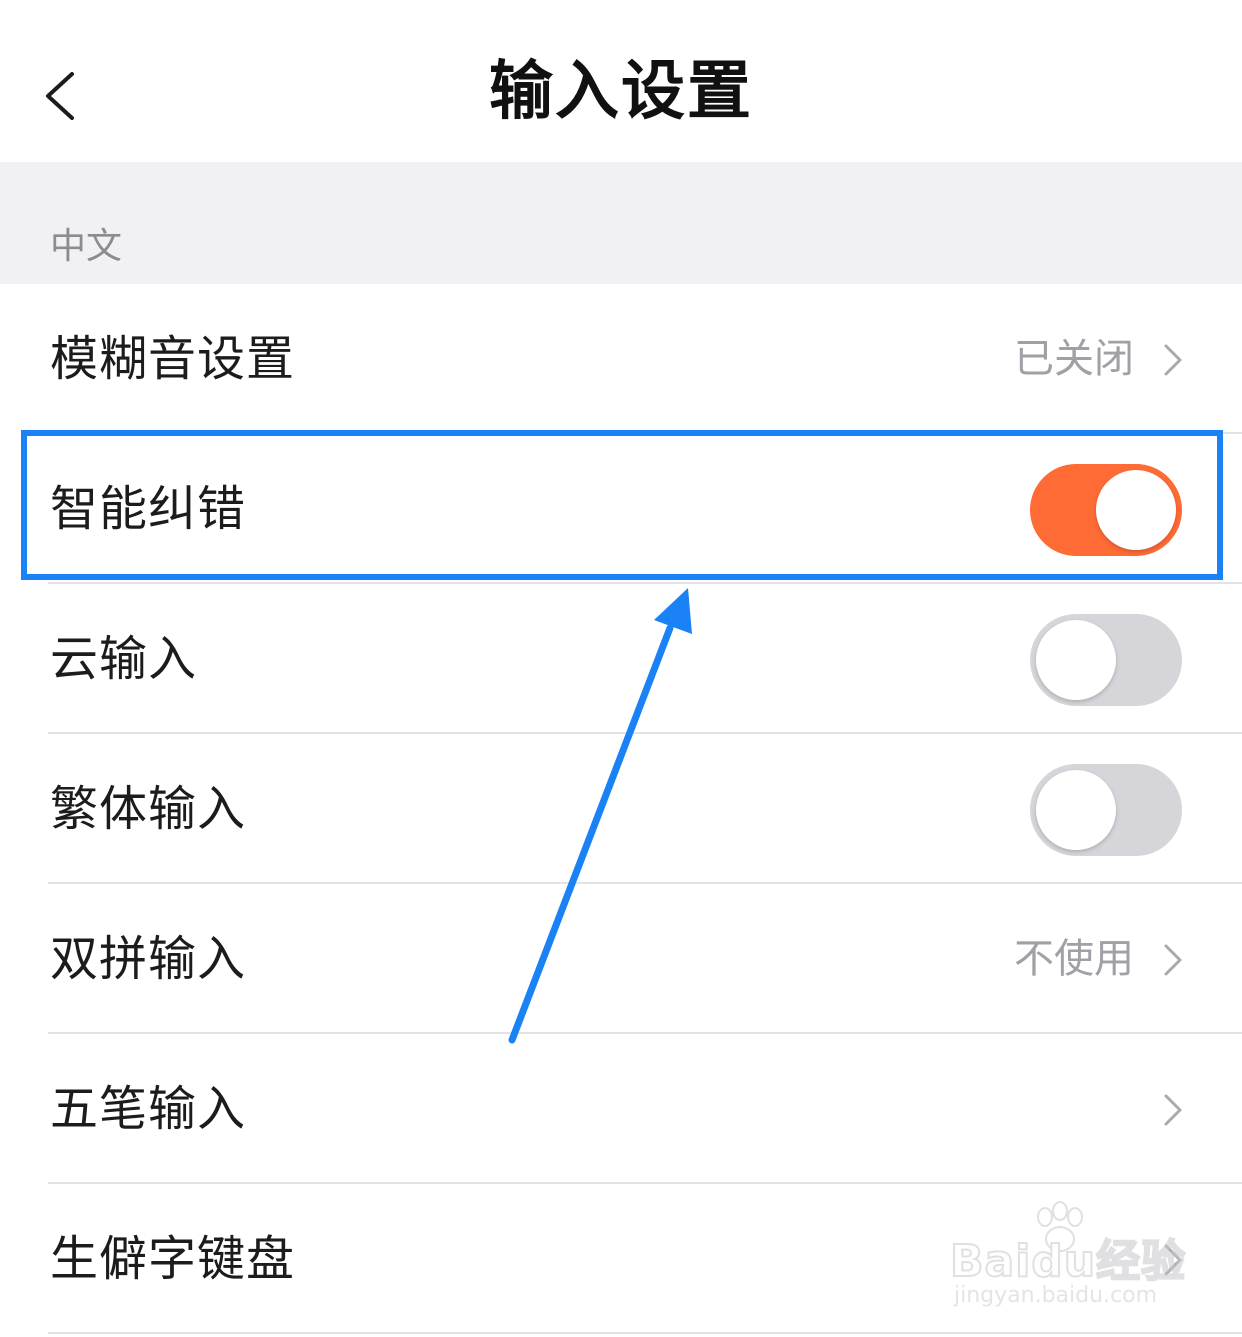  Describe the element at coordinates (621, 509) in the screenshot. I see `row-smart-correction: 智能纠错` at that location.